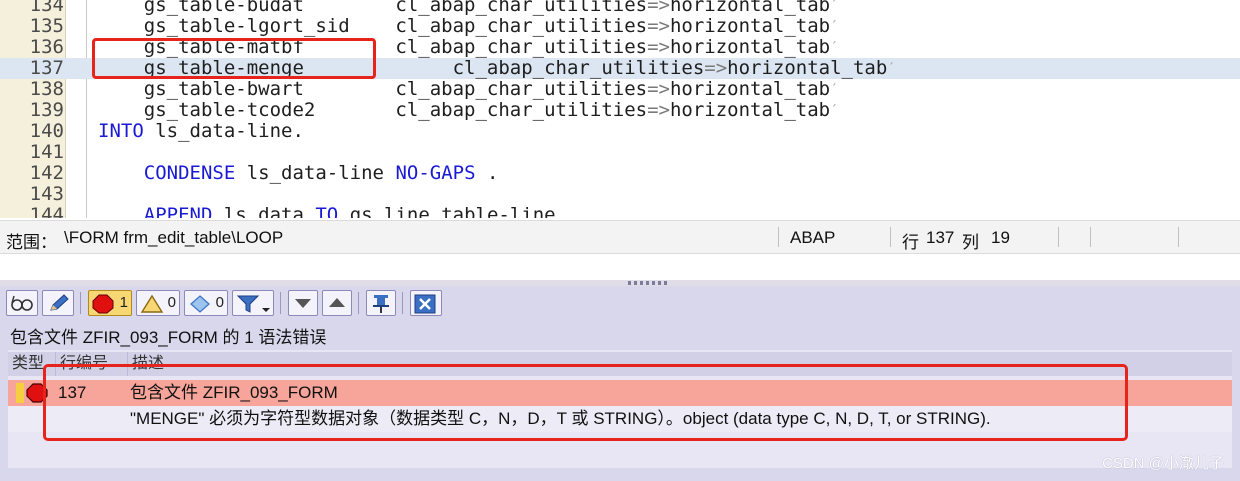  I want to click on glasses-button, so click(22, 303).